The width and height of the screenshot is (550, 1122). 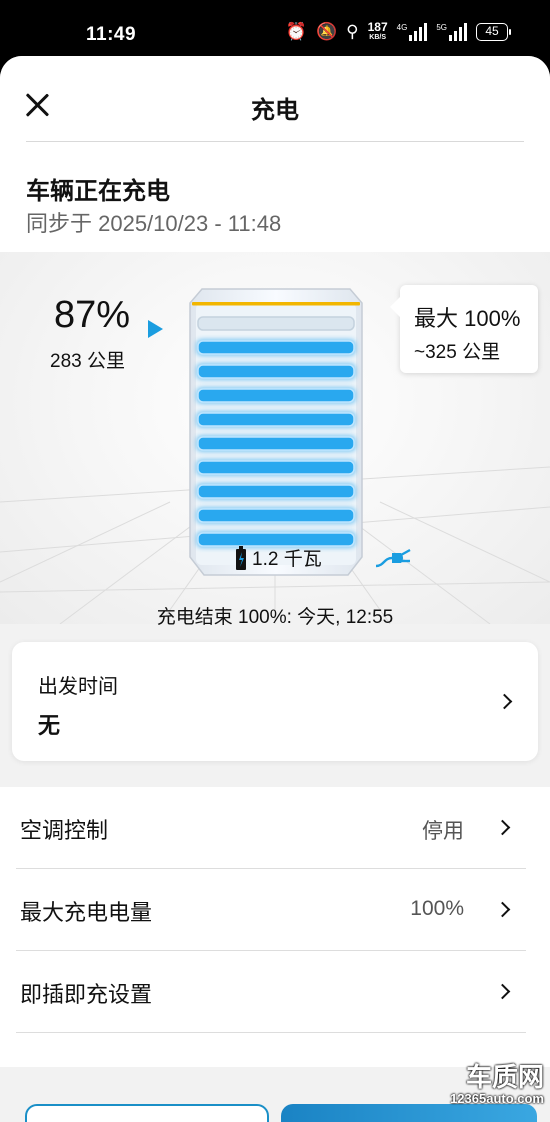 I want to click on signal-4g-label: 4G, so click(x=402, y=27).